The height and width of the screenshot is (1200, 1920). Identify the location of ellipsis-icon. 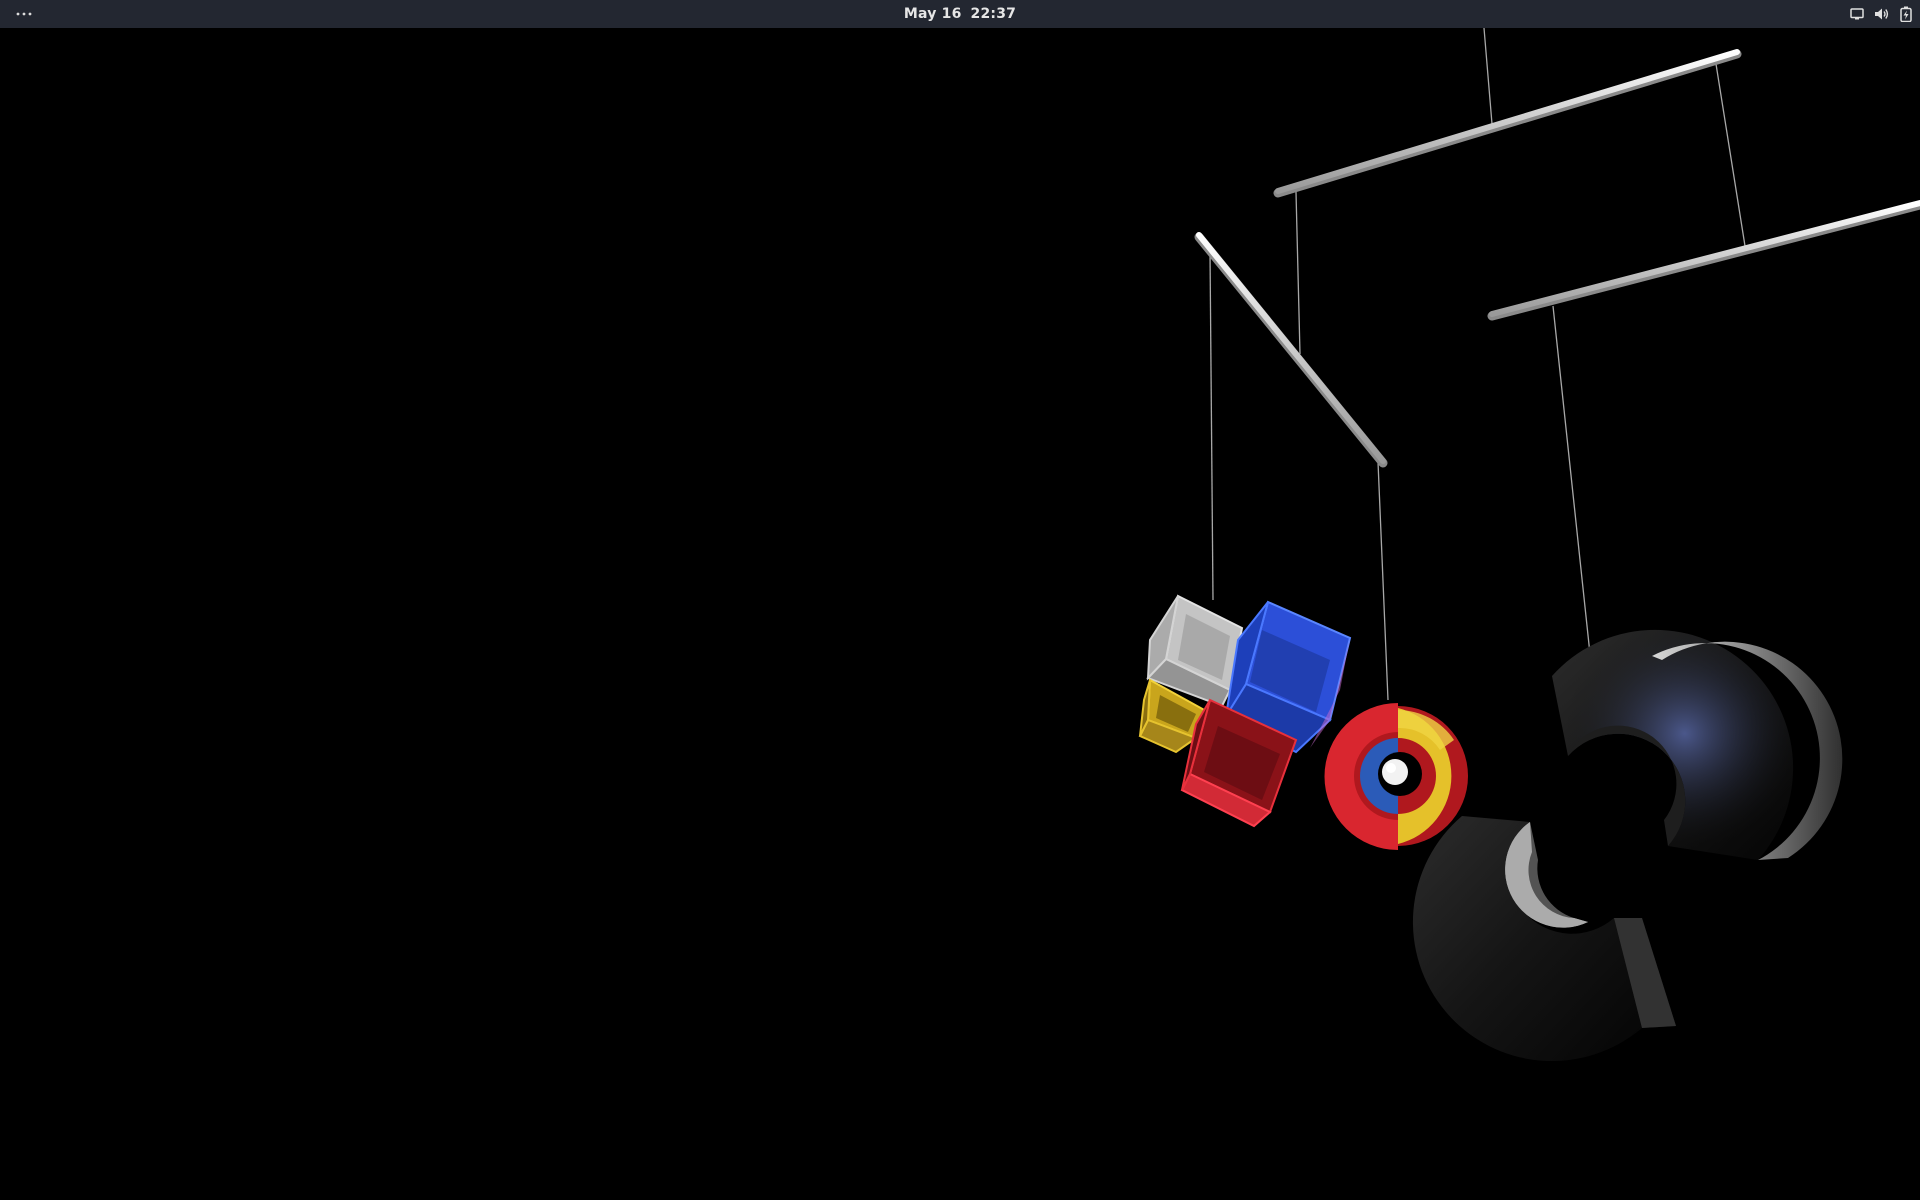
(24, 14).